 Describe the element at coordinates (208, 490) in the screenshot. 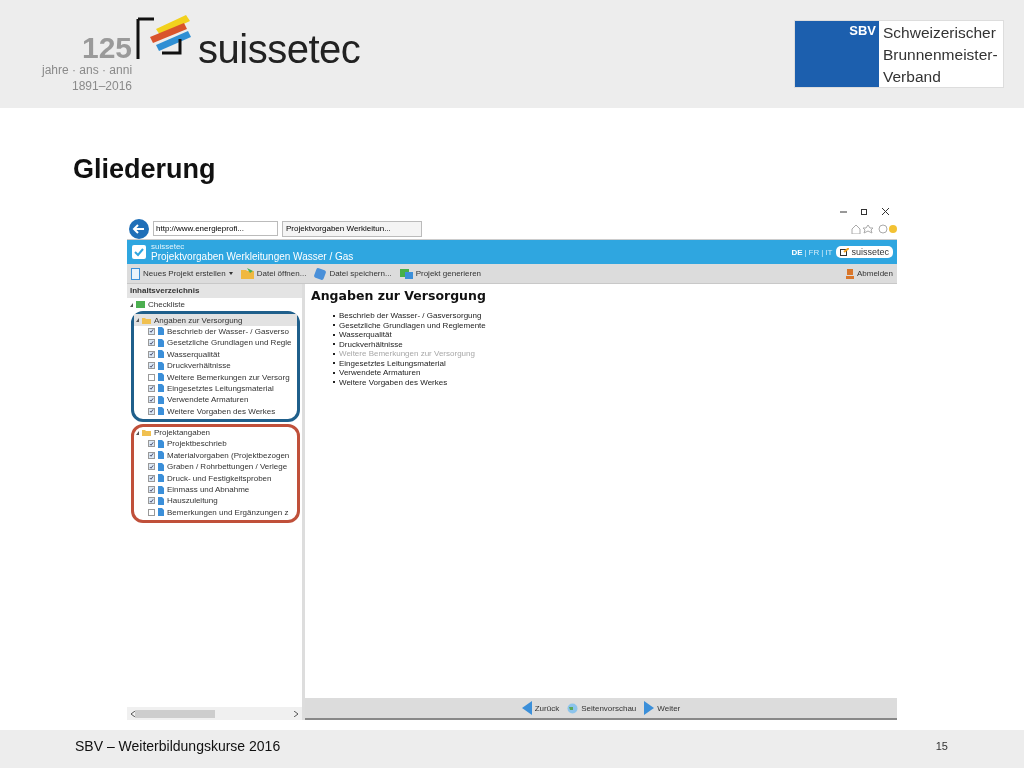

I see `tree-item: Einmass und Abnahme` at that location.